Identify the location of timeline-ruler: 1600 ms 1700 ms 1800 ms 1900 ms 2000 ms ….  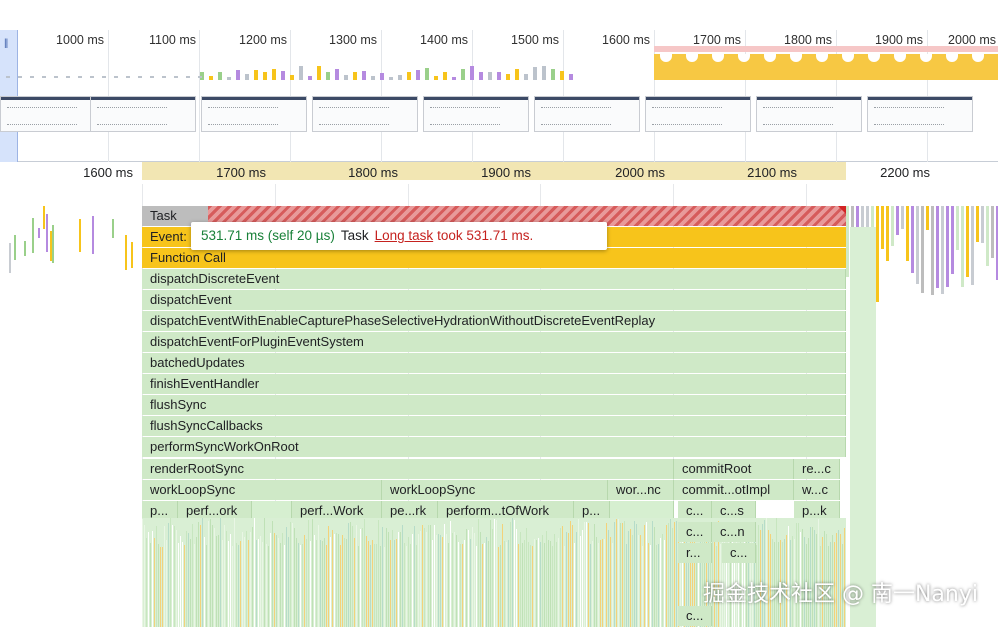
(499, 173).